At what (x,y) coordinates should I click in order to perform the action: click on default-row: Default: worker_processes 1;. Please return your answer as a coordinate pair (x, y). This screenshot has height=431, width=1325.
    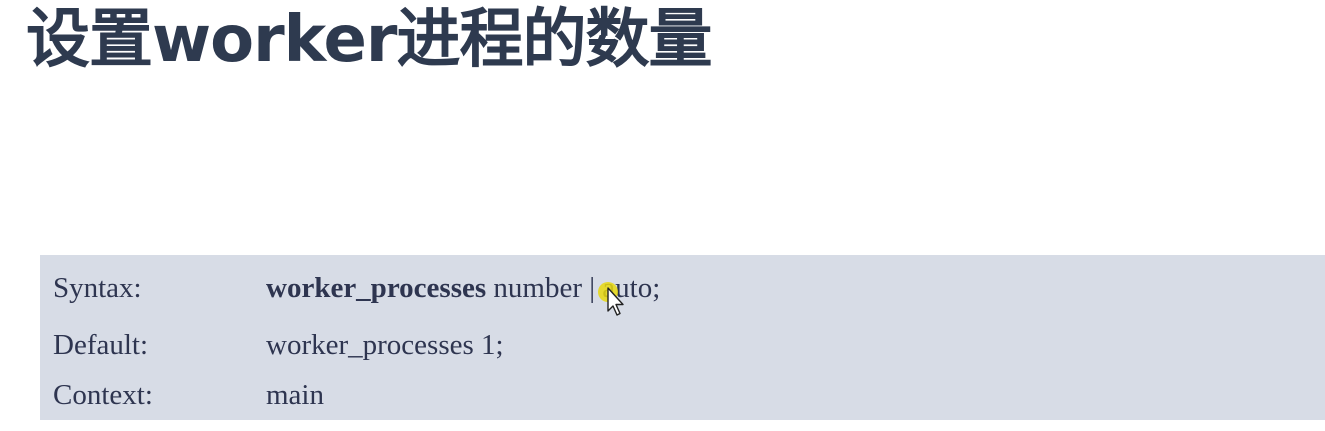
    Looking at the image, I should click on (278, 345).